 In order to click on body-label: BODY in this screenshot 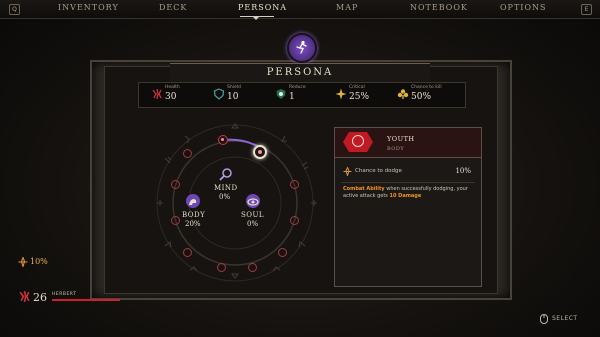, I will do `click(194, 215)`.